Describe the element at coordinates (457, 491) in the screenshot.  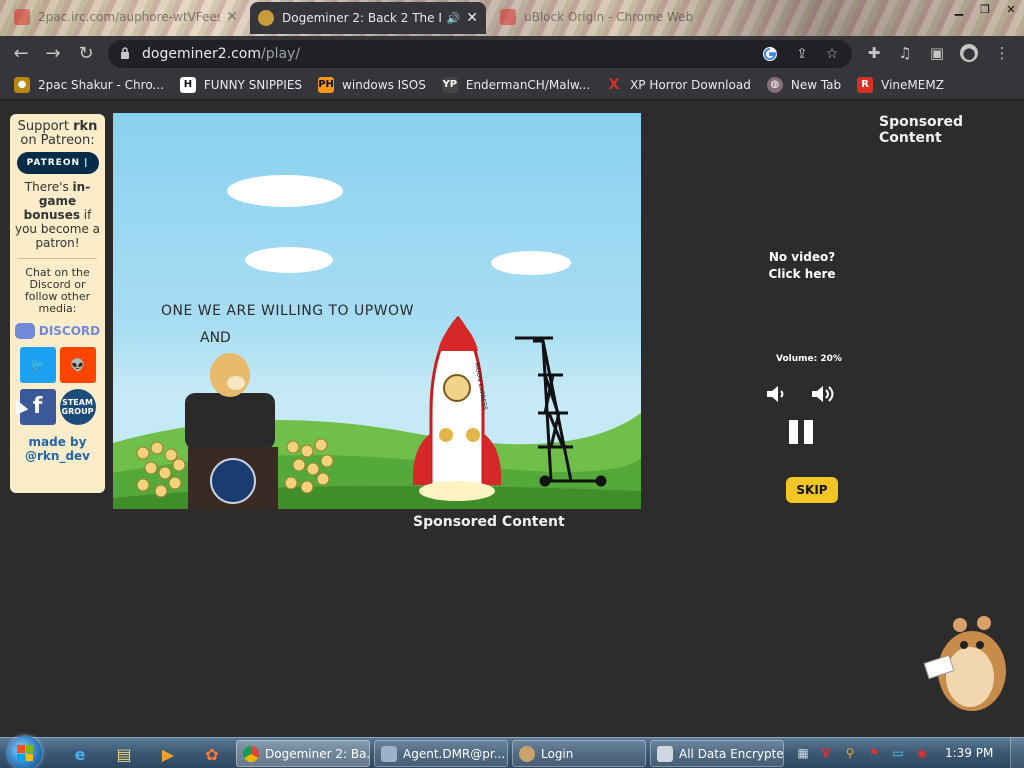
I see `rocket-exhaust` at that location.